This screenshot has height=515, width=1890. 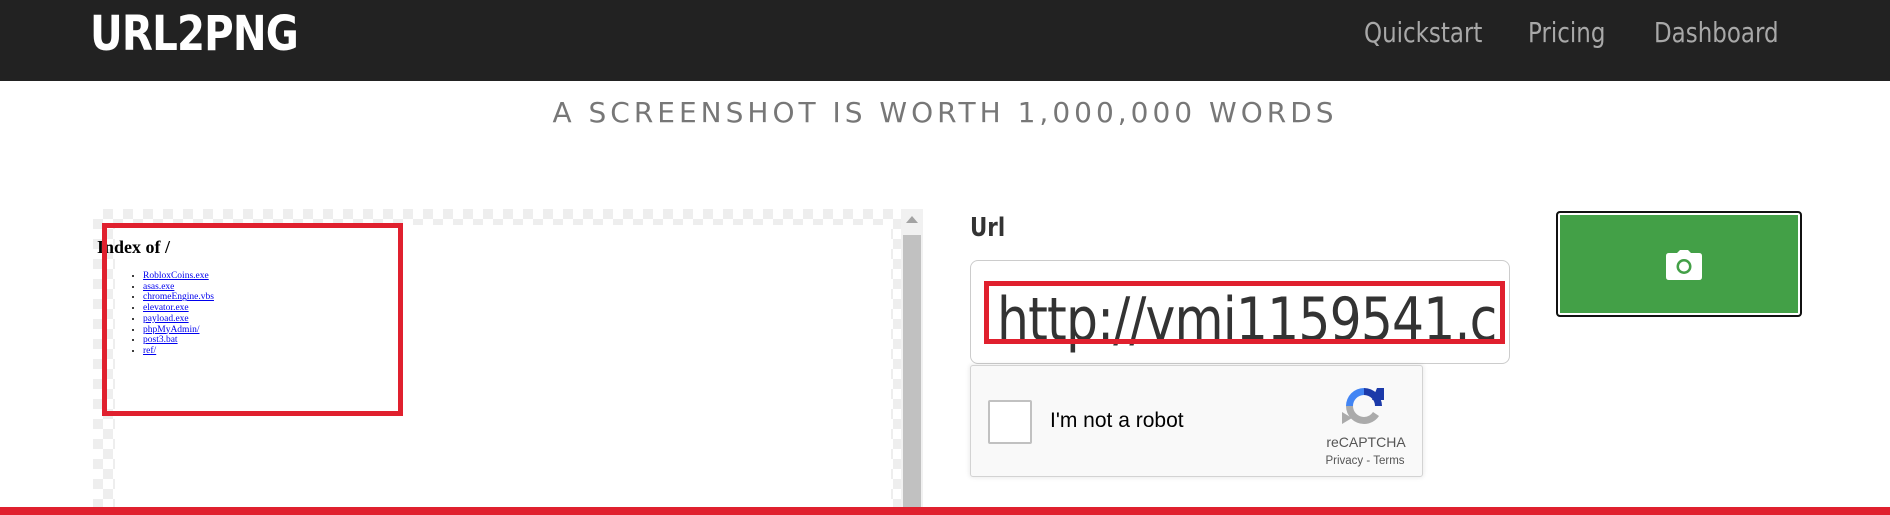 What do you see at coordinates (194, 34) in the screenshot?
I see `brand-logo: URL2PNG` at bounding box center [194, 34].